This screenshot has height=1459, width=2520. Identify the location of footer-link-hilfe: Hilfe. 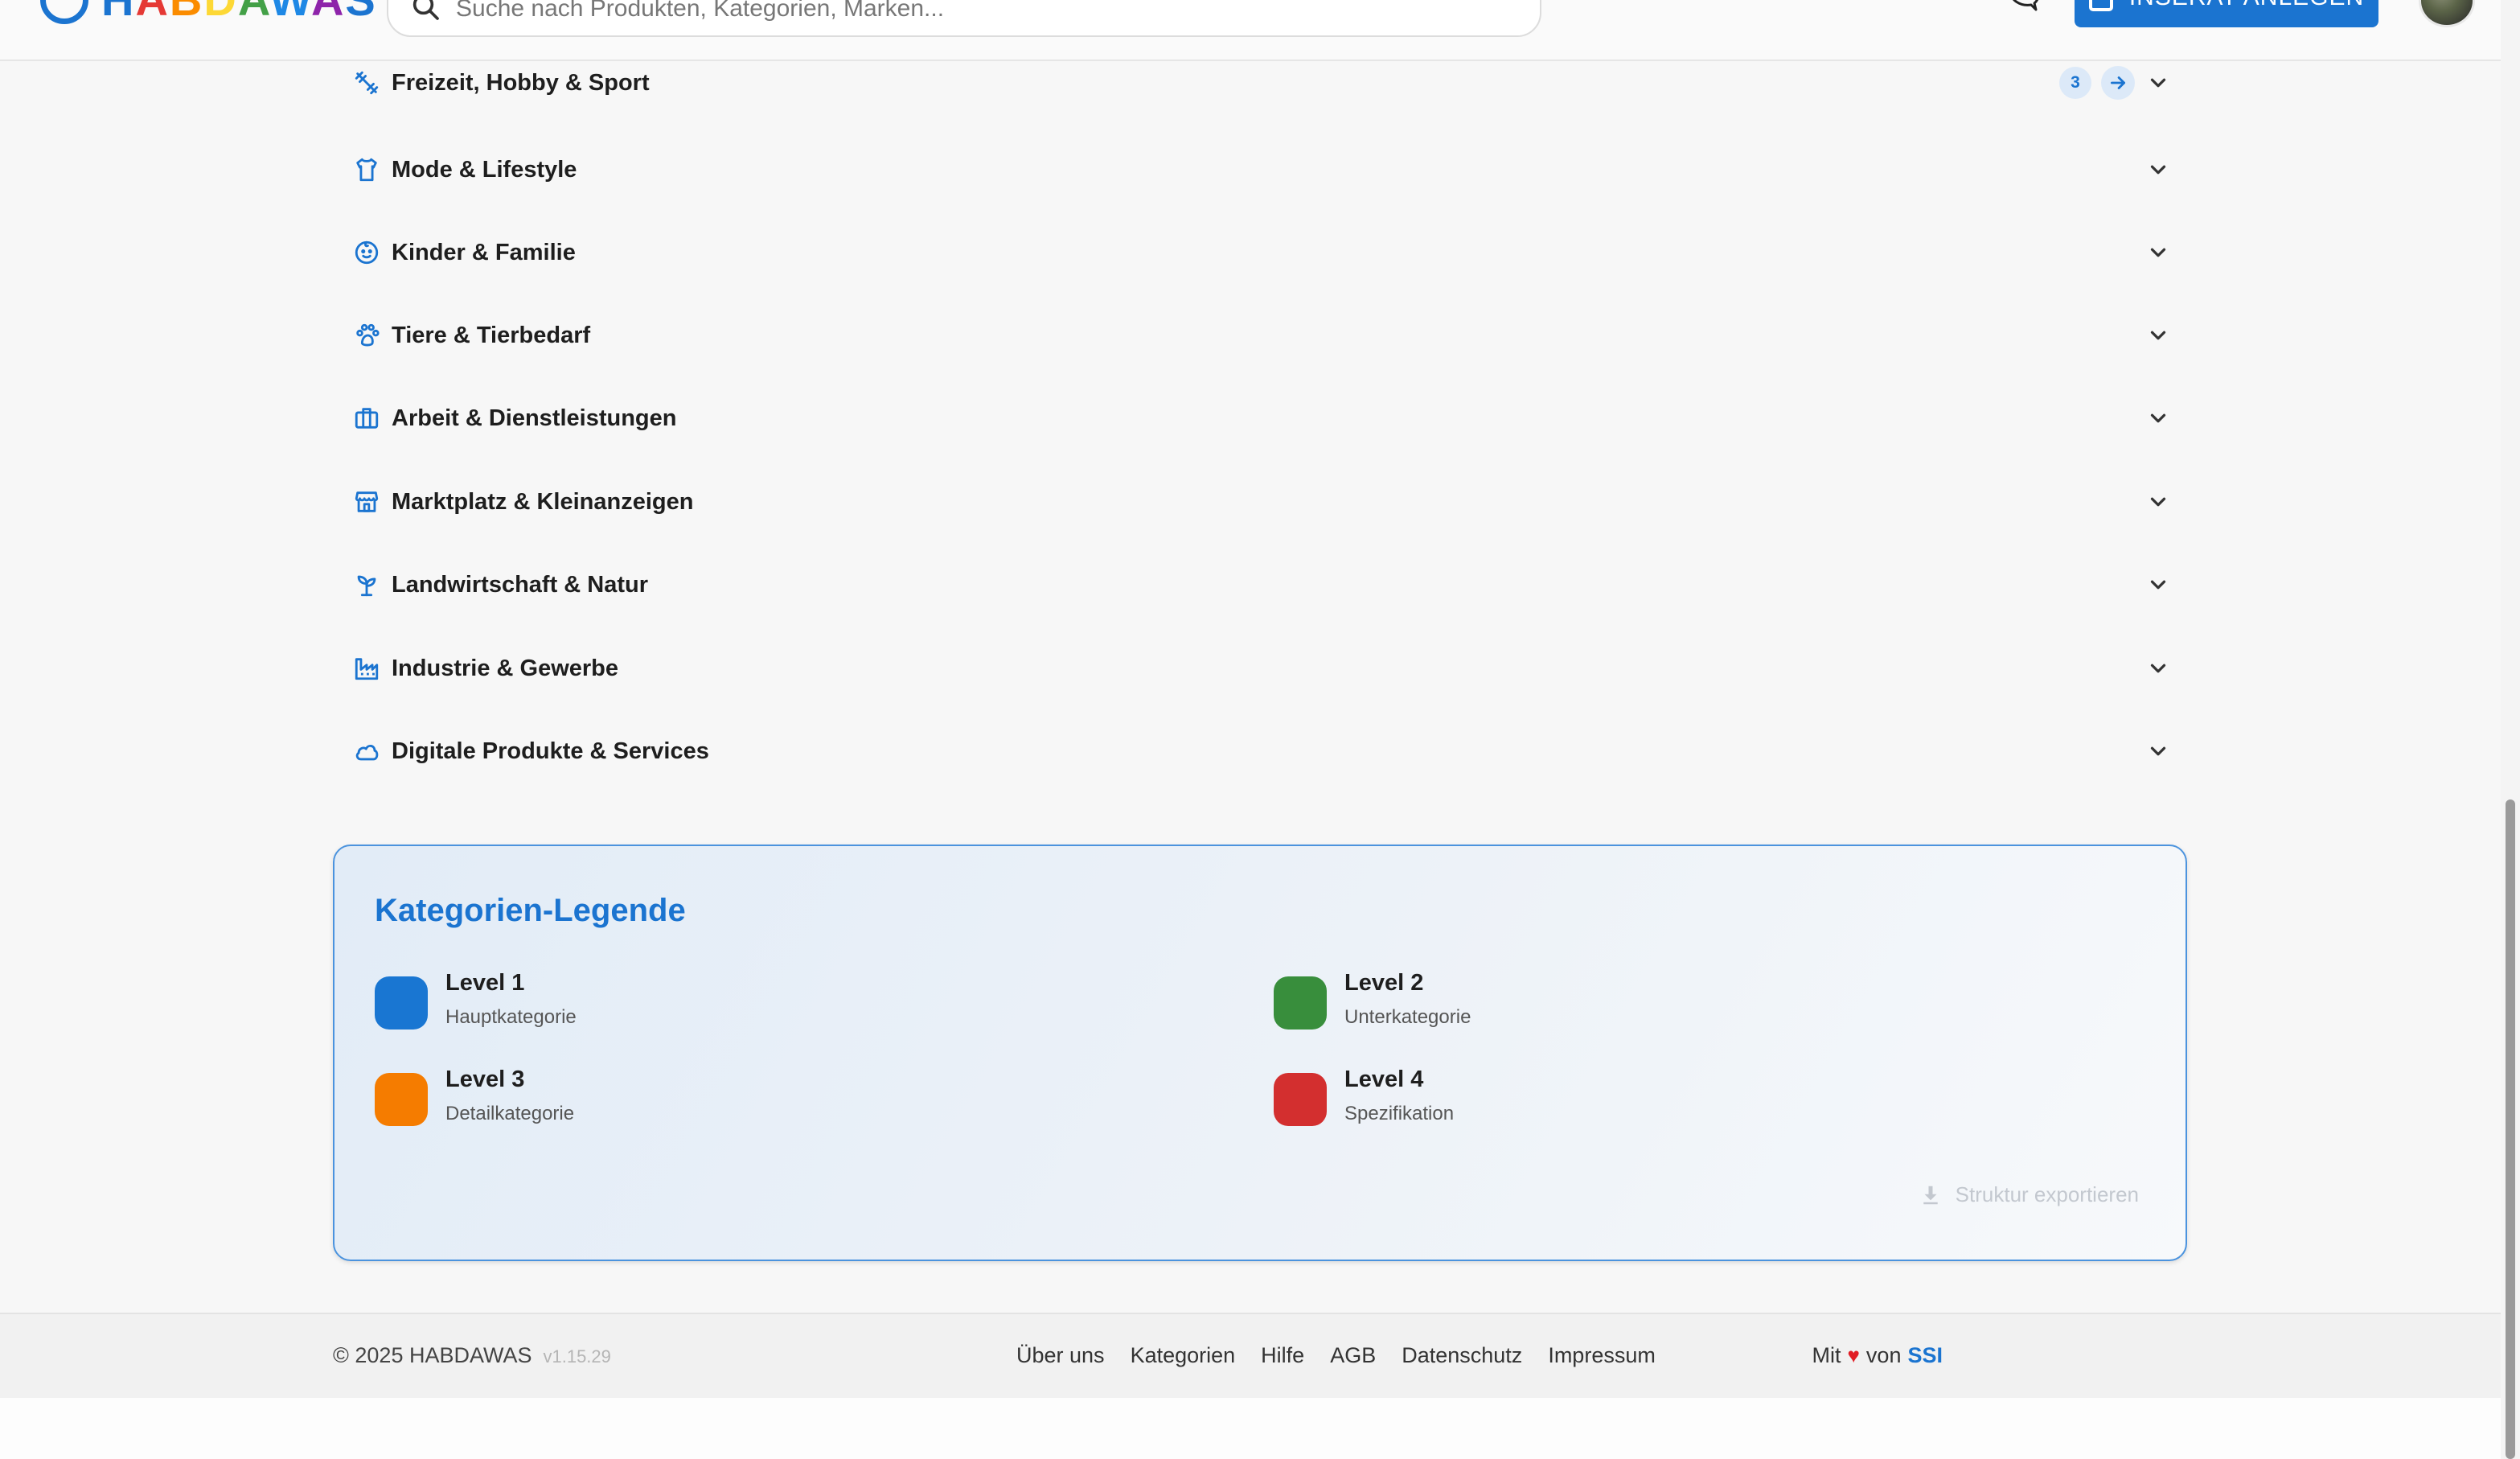
(1282, 1355).